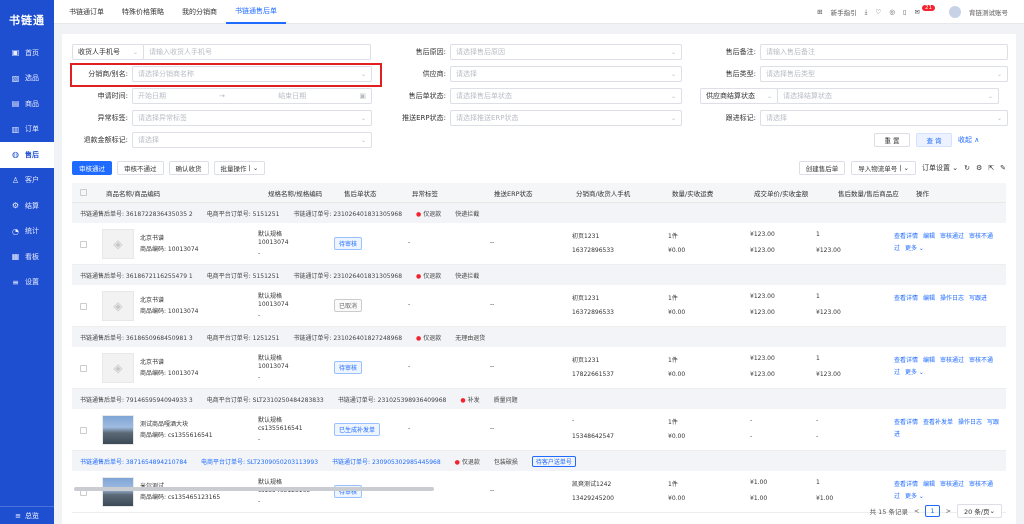 This screenshot has height=524, width=1024. What do you see at coordinates (938, 422) in the screenshot?
I see `action-link: 查看补发单` at bounding box center [938, 422].